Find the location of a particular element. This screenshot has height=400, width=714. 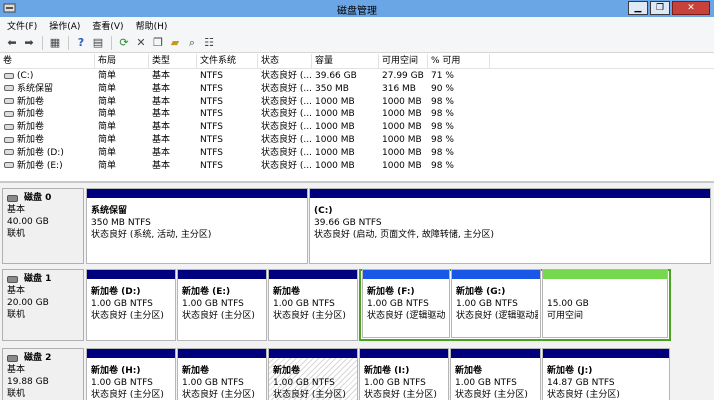

partition-g: 新加卷 (G:) 1.00 GB NTFS 状态良好 (逻辑驱动器 is located at coordinates (496, 303).